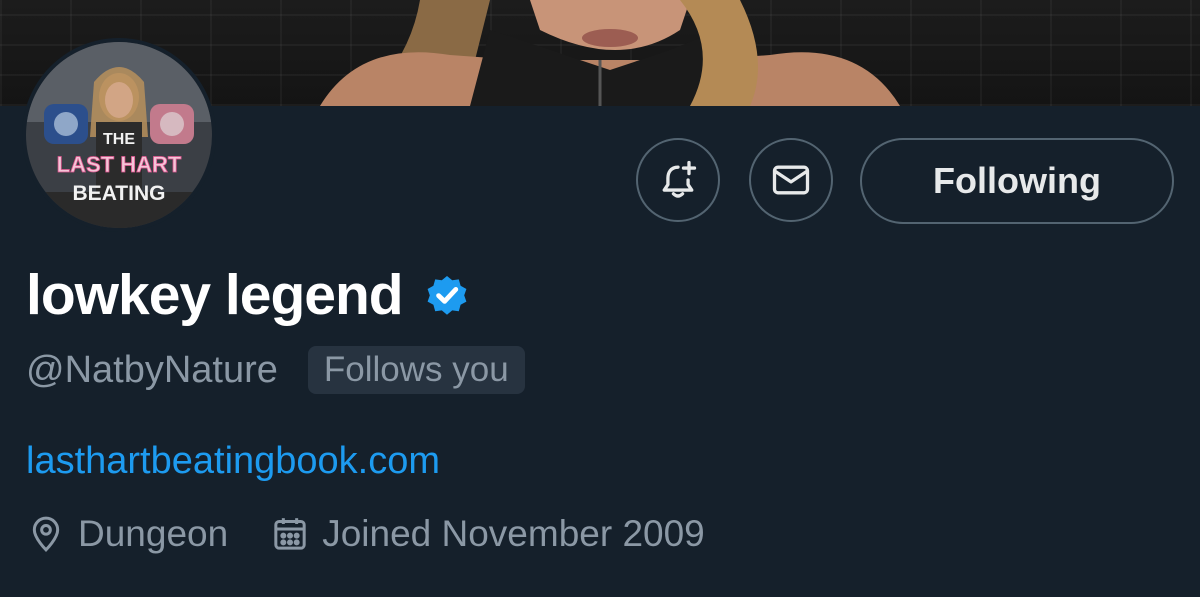  Describe the element at coordinates (610, 53) in the screenshot. I see `banner-photo` at that location.